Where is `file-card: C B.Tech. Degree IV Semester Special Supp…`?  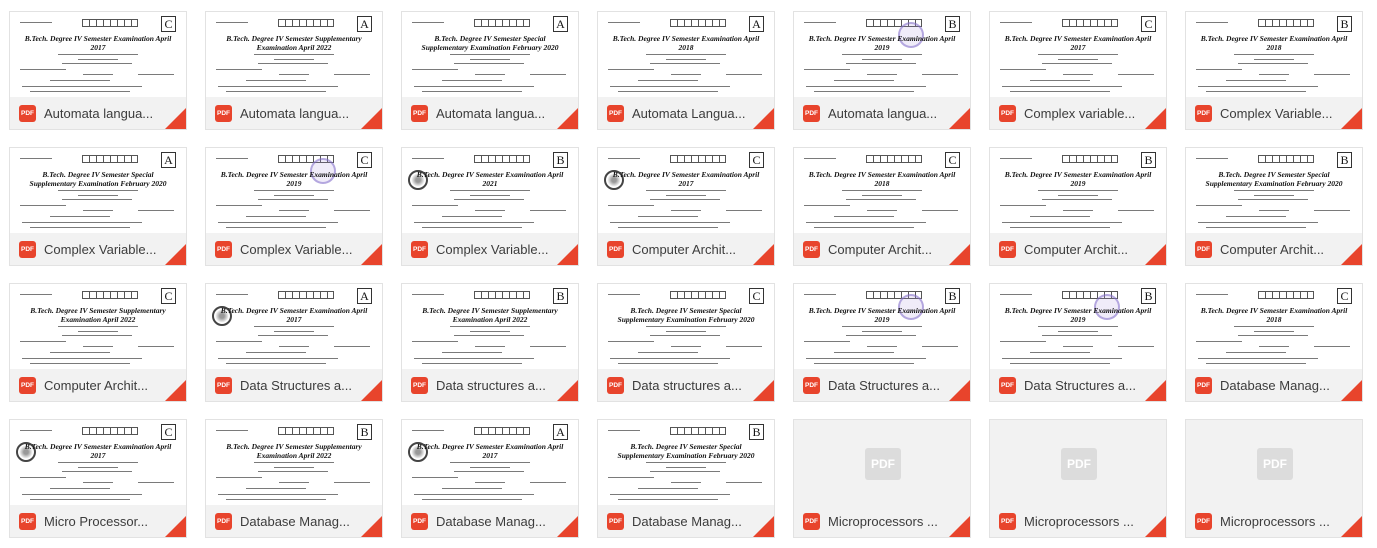 file-card: C B.Tech. Degree IV Semester Special Supp… is located at coordinates (686, 342).